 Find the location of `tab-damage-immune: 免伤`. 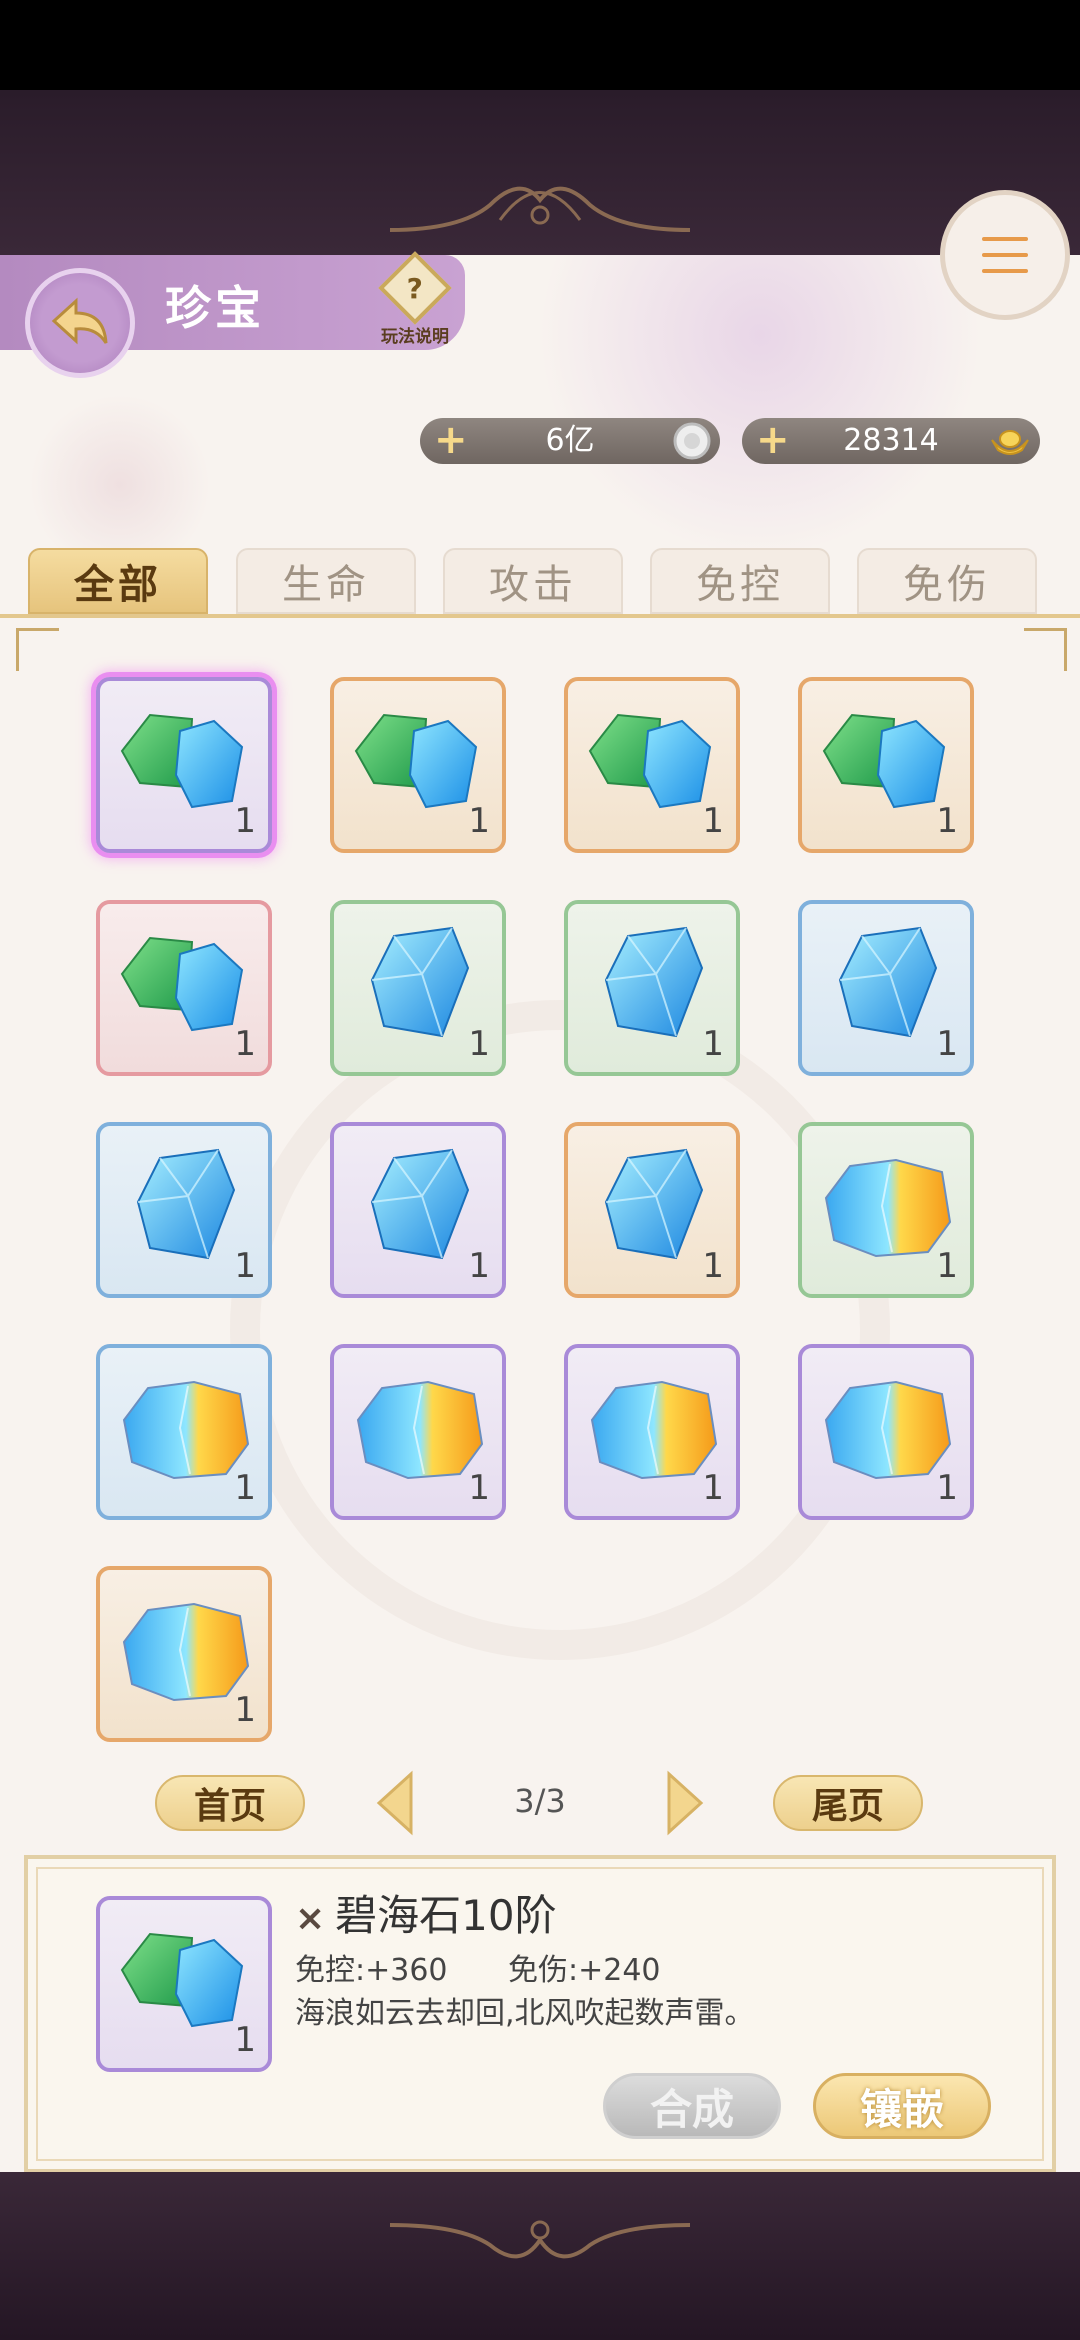

tab-damage-immune: 免伤 is located at coordinates (947, 581).